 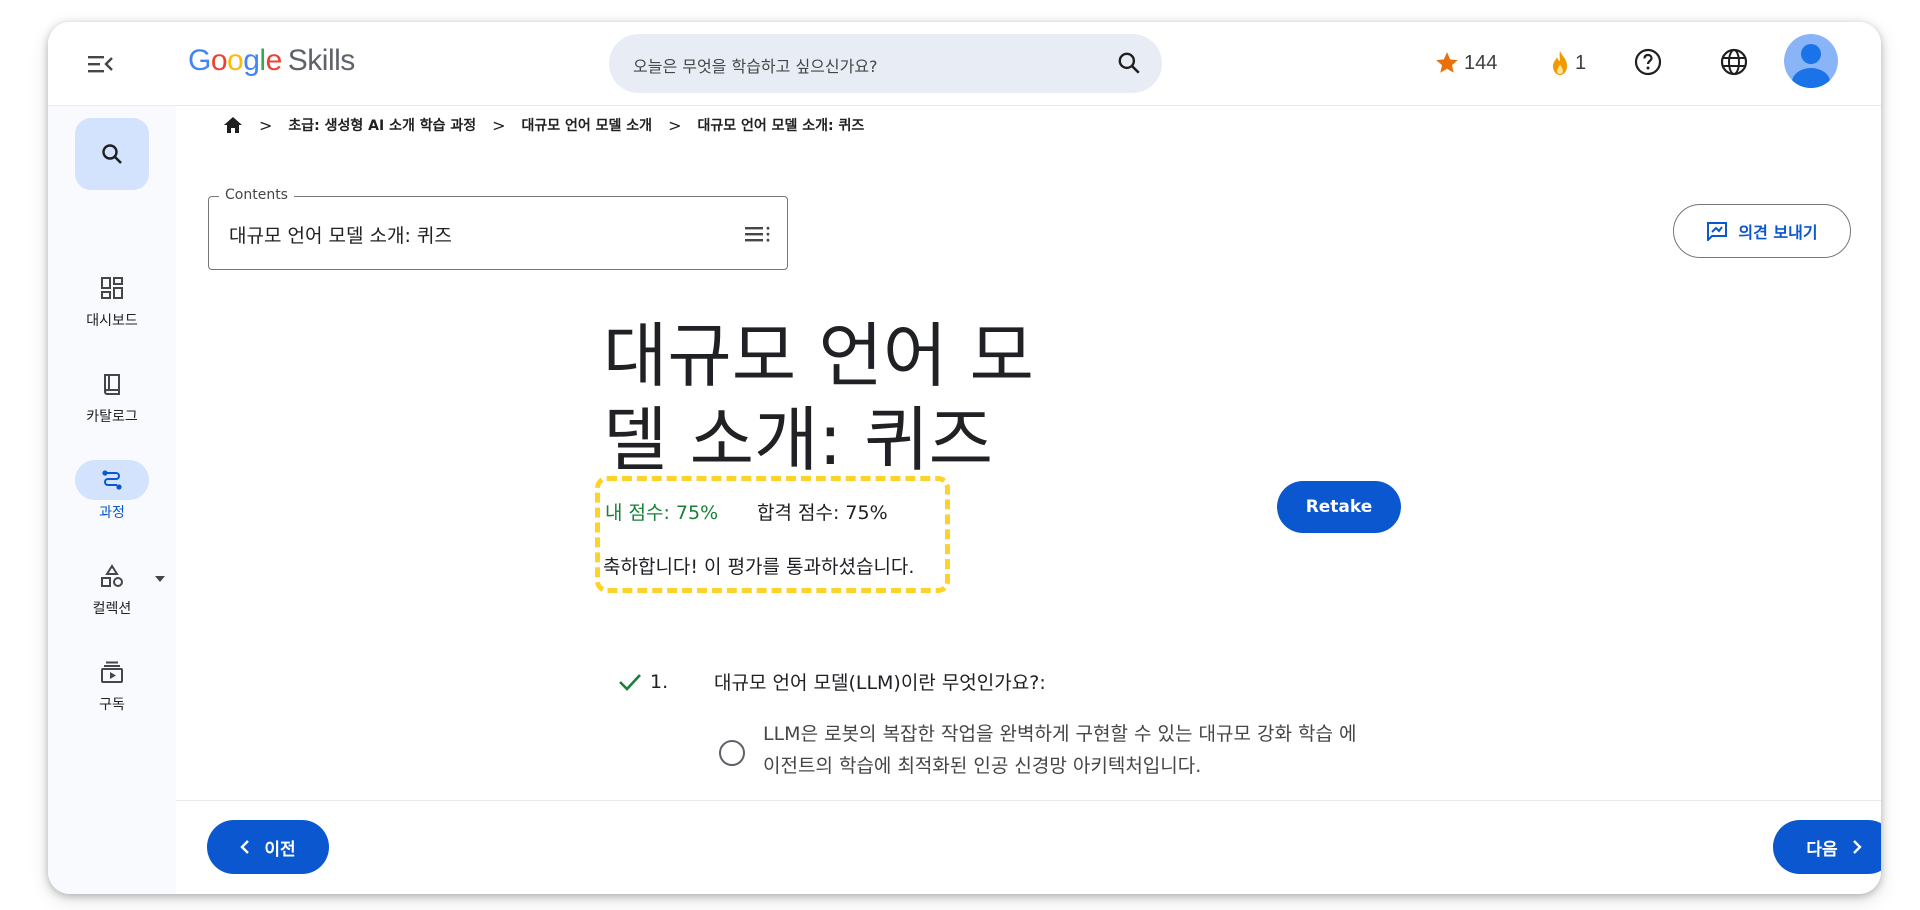 I want to click on chevron-left-icon, so click(x=245, y=847).